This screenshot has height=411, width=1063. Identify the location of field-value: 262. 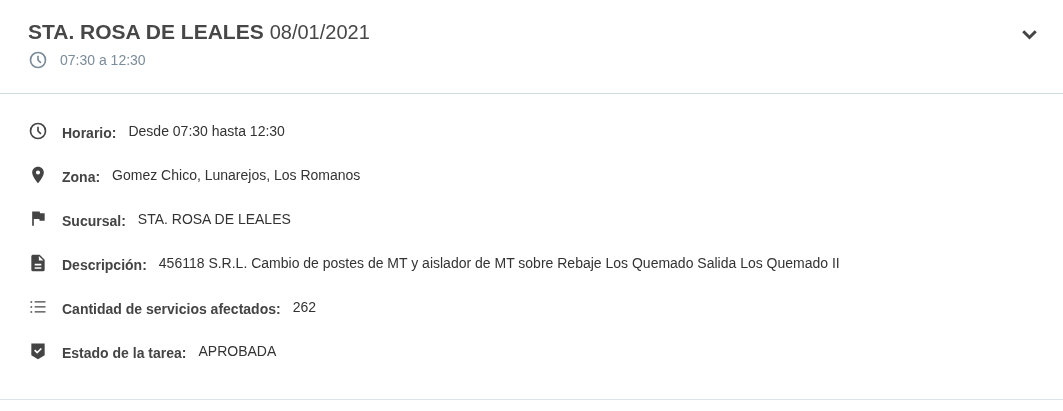
(304, 306).